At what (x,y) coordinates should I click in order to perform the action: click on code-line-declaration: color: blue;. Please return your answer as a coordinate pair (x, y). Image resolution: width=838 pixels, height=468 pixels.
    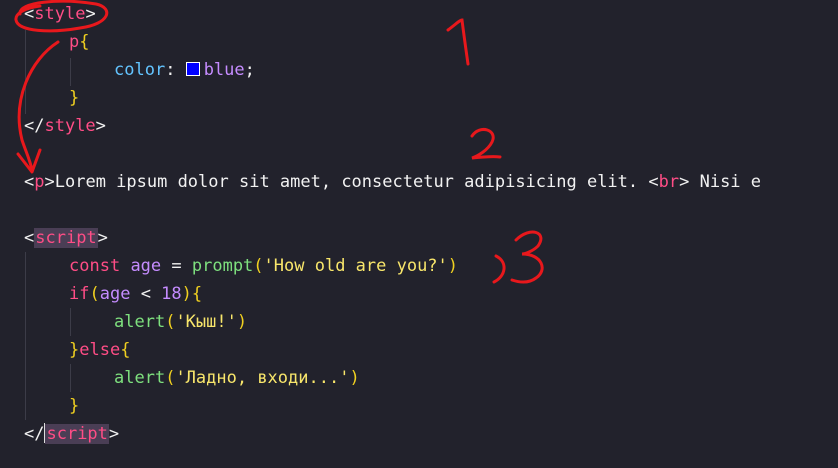
    Looking at the image, I should click on (184, 70).